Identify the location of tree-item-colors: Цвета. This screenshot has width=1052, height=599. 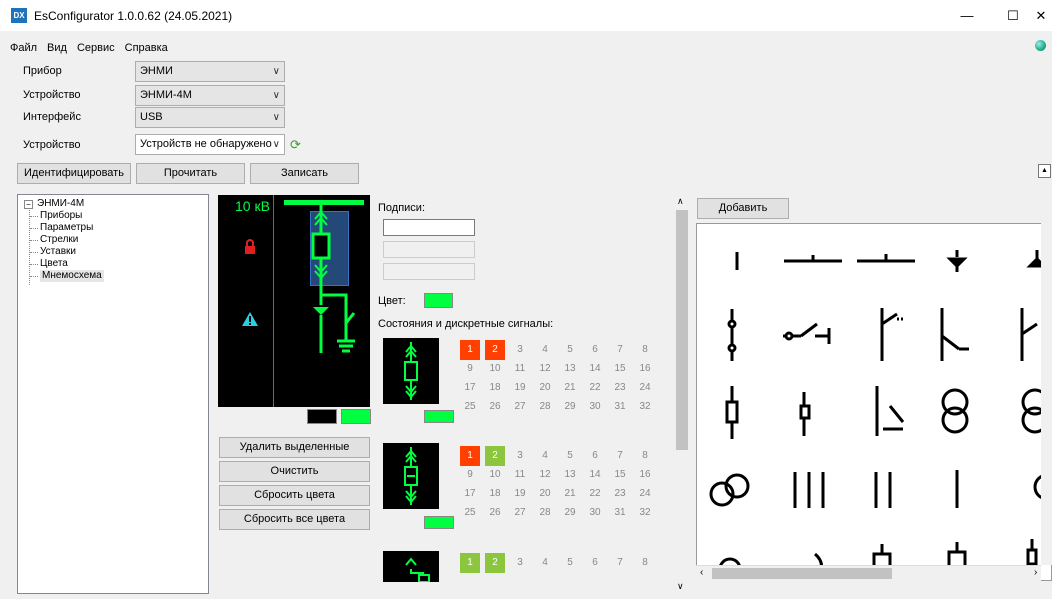
(54, 264).